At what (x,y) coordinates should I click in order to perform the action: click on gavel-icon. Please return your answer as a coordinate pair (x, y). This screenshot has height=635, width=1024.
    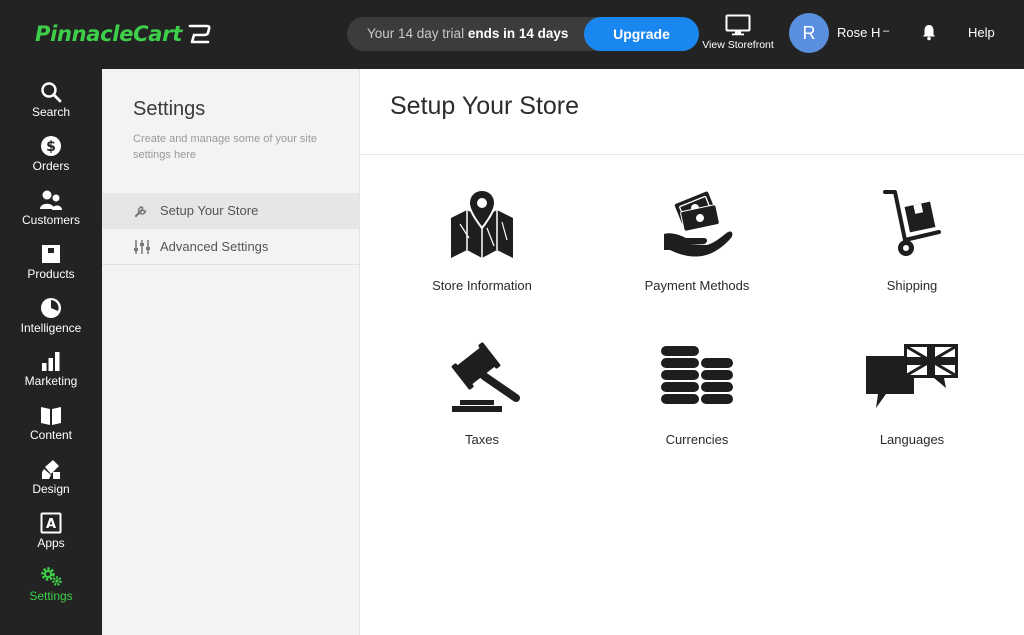
    Looking at the image, I should click on (485, 377).